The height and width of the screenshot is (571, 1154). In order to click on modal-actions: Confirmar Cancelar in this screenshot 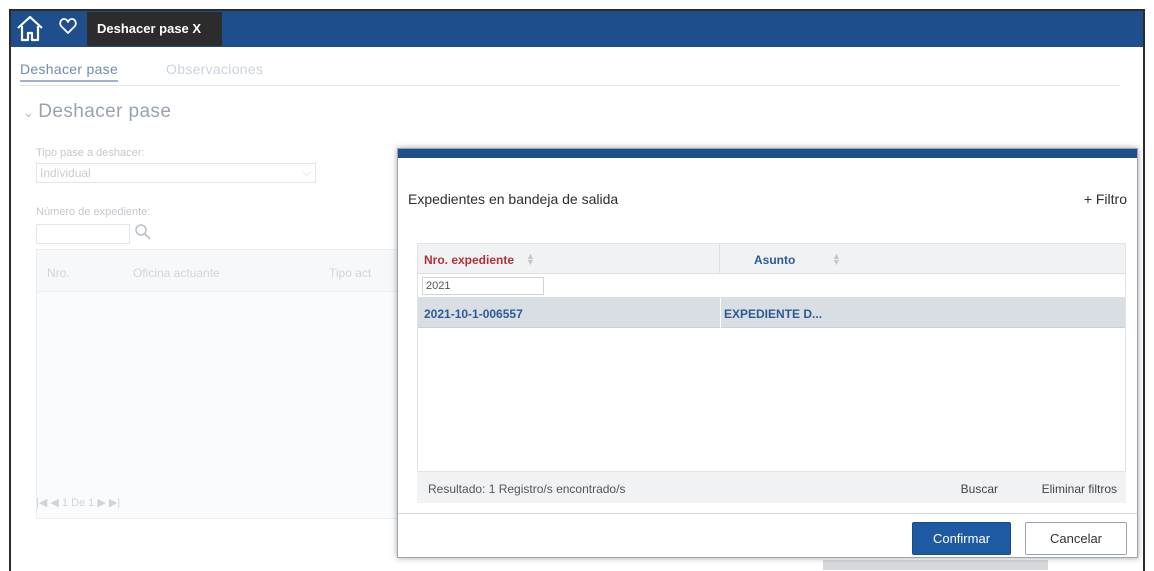, I will do `click(767, 536)`.